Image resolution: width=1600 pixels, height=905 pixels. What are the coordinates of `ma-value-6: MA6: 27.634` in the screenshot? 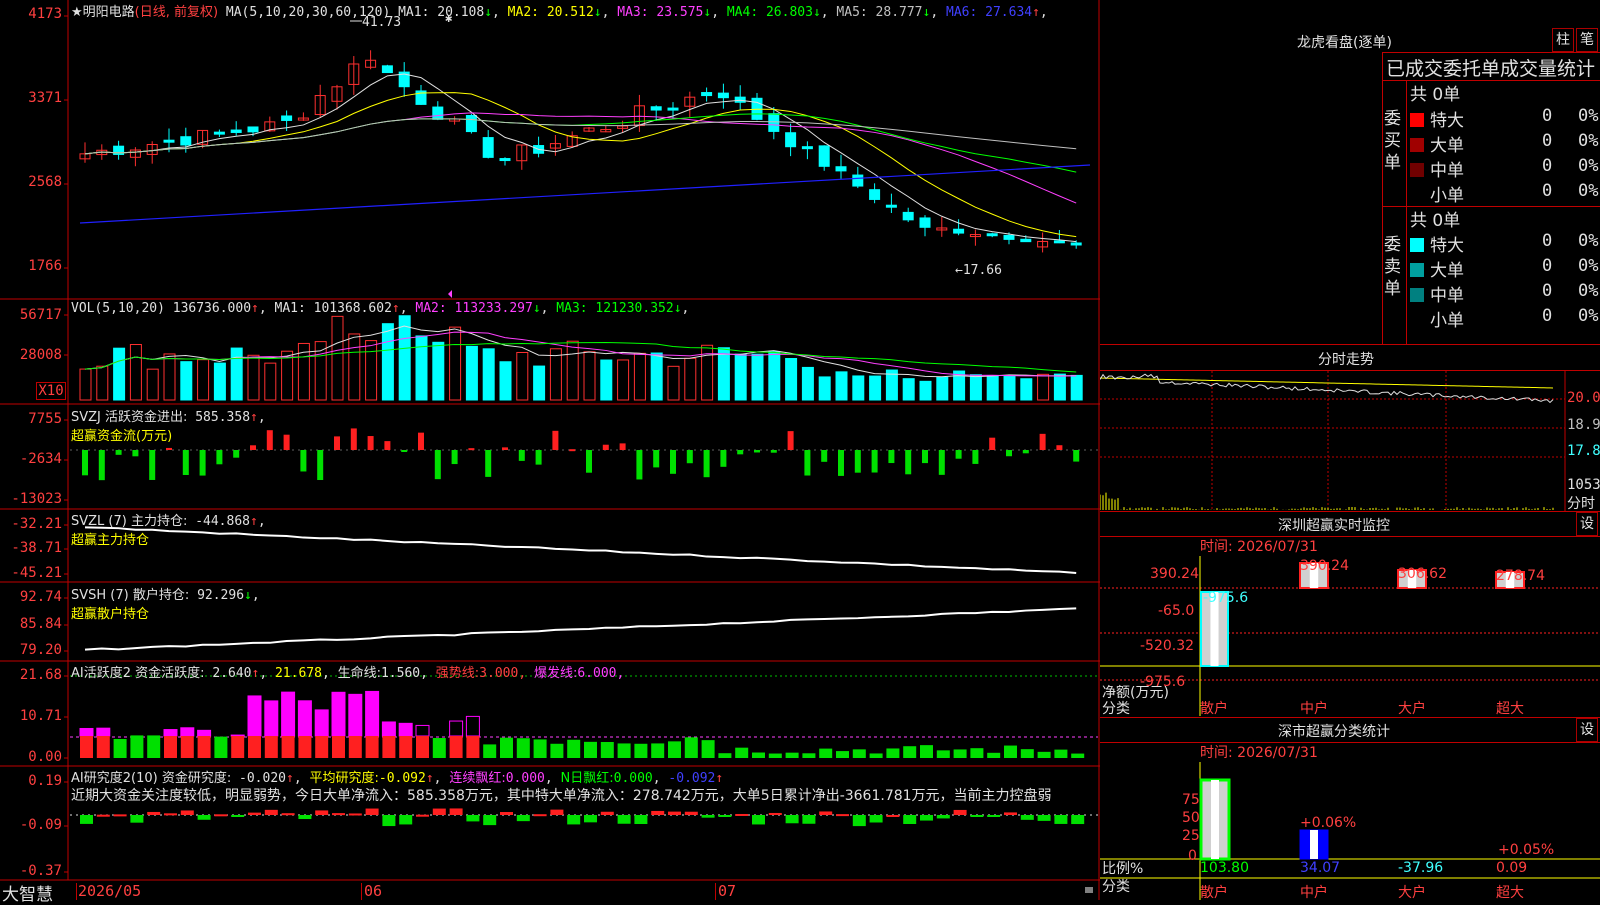 It's located at (985, 12).